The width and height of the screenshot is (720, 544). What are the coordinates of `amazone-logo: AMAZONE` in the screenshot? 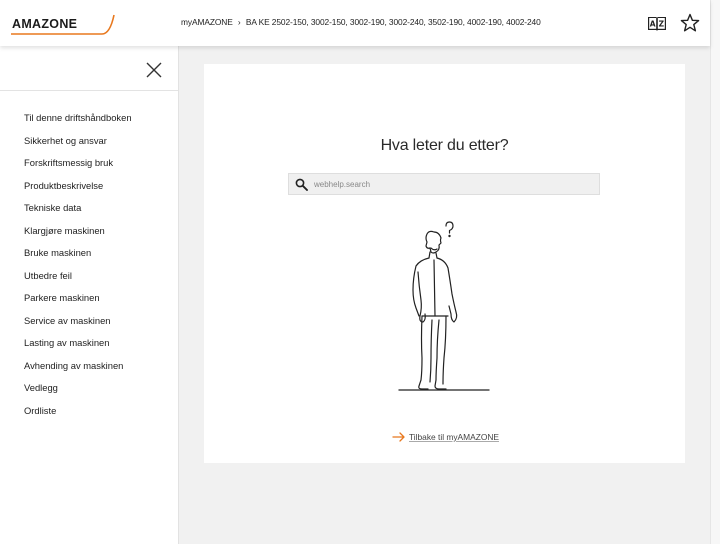 It's located at (64, 25).